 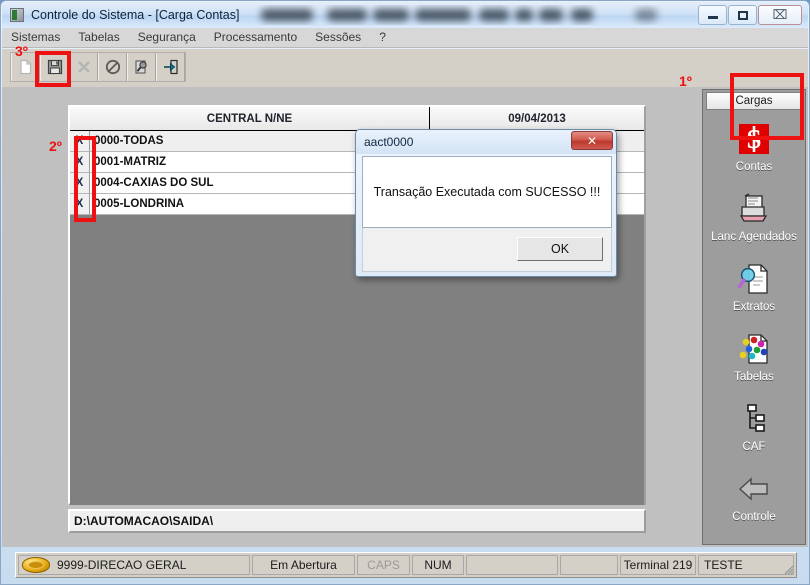 What do you see at coordinates (754, 279) in the screenshot?
I see `magnifier-document-icon` at bounding box center [754, 279].